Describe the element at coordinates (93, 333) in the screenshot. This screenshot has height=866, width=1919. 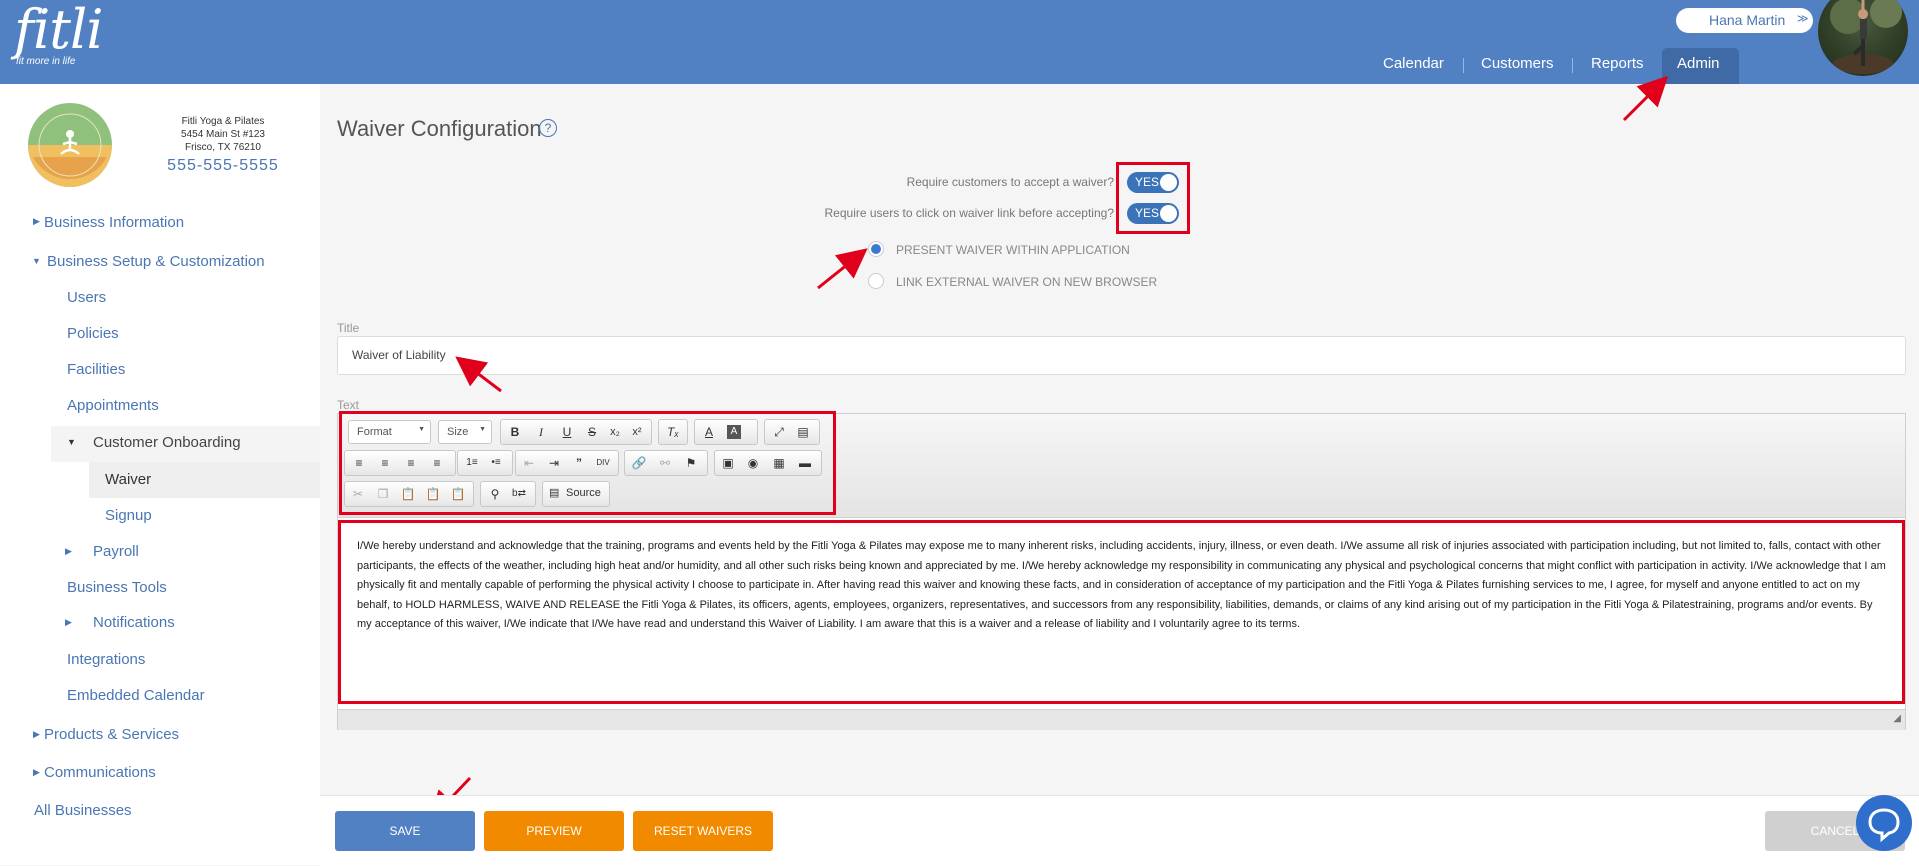
I see `sidebar-item-policies: Policies` at that location.